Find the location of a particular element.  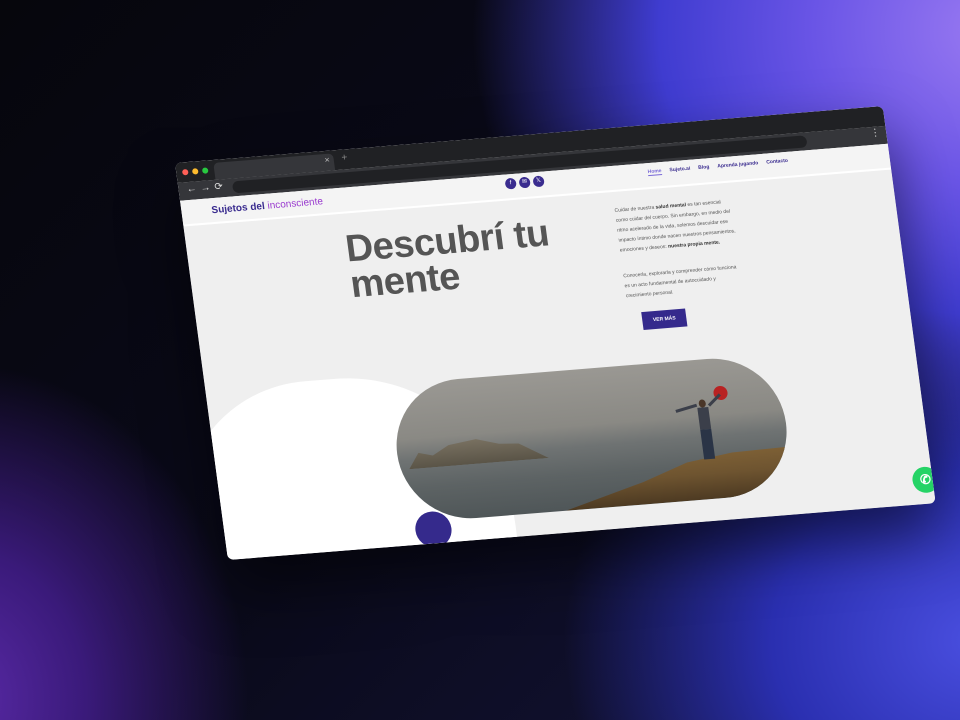

browser-menu-icon: ⋮ is located at coordinates (875, 133).